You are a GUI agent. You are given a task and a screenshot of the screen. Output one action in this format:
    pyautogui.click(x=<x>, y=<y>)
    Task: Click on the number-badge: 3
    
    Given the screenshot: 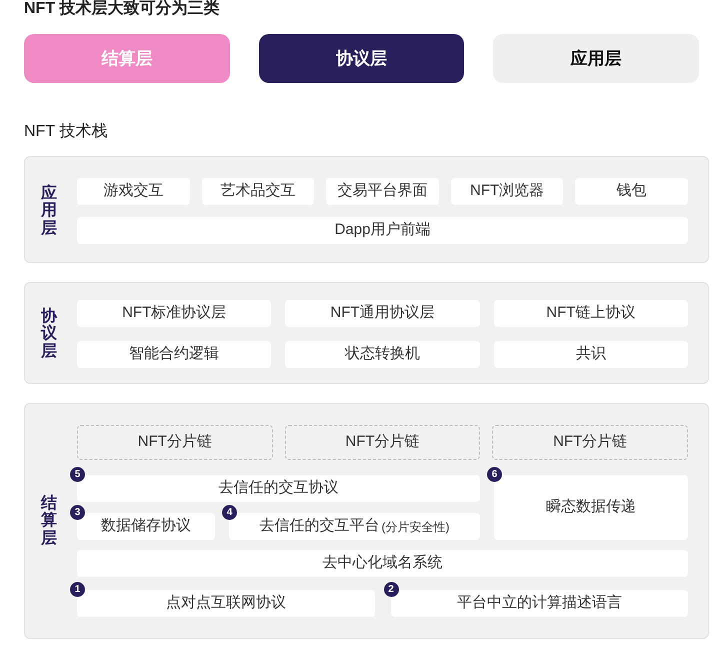 What is the action you would take?
    pyautogui.click(x=77, y=512)
    